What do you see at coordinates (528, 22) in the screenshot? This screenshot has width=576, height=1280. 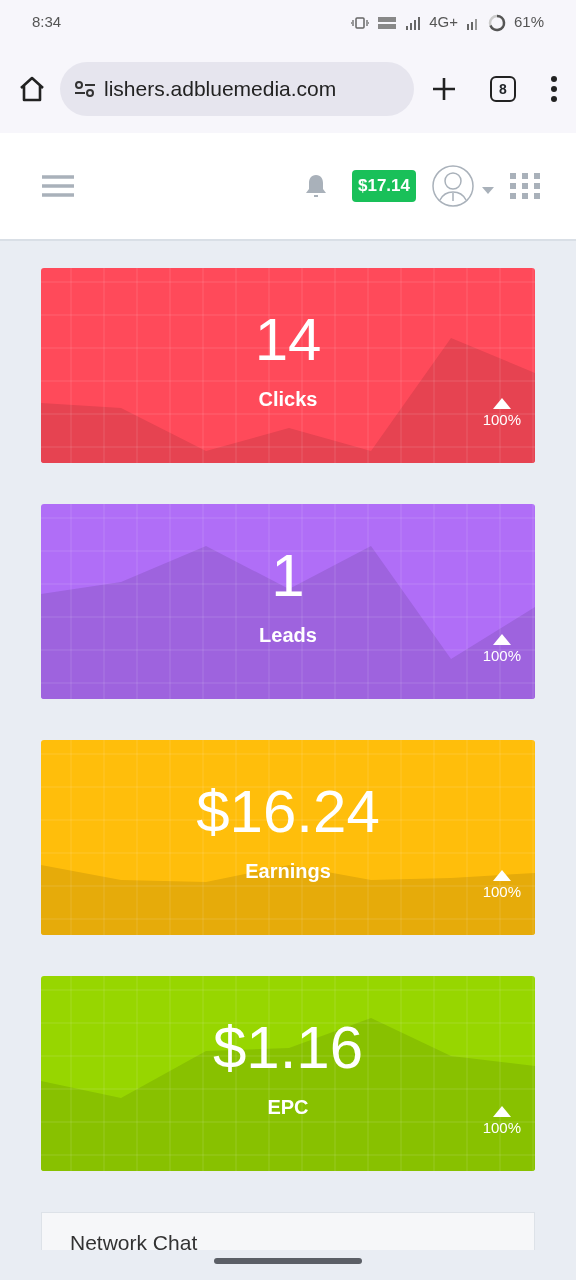 I see `battery-level: 61%` at bounding box center [528, 22].